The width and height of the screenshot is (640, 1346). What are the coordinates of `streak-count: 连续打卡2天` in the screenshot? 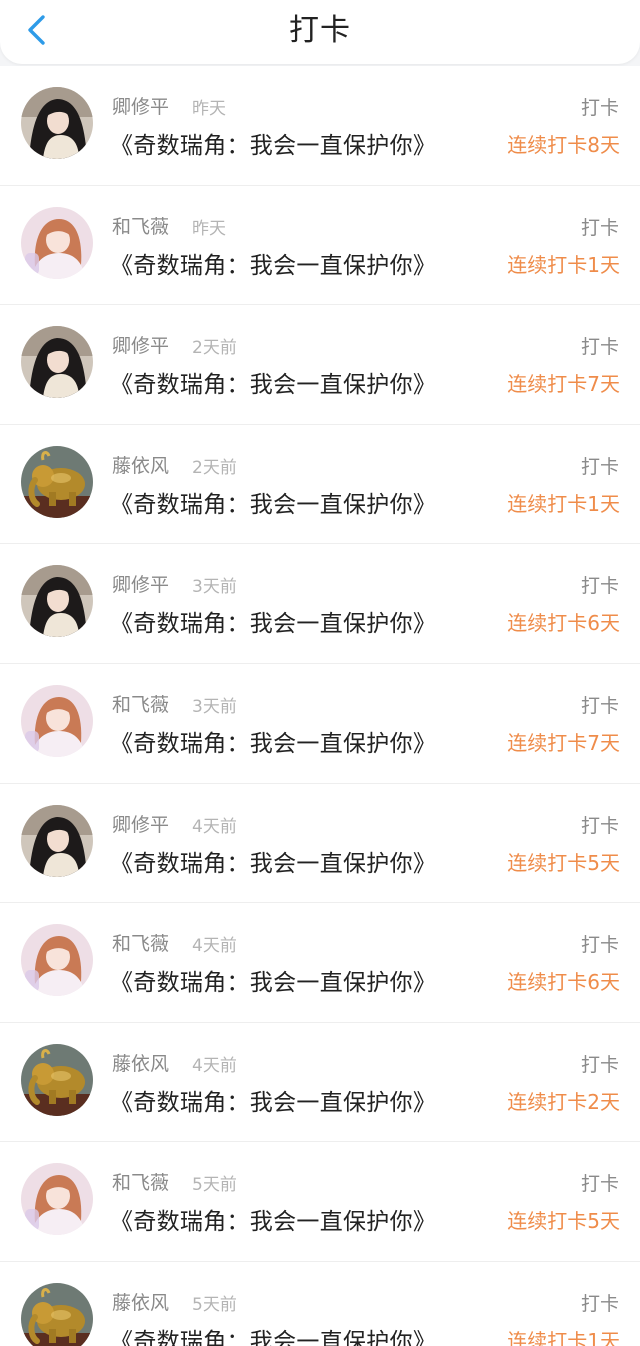 It's located at (563, 1101).